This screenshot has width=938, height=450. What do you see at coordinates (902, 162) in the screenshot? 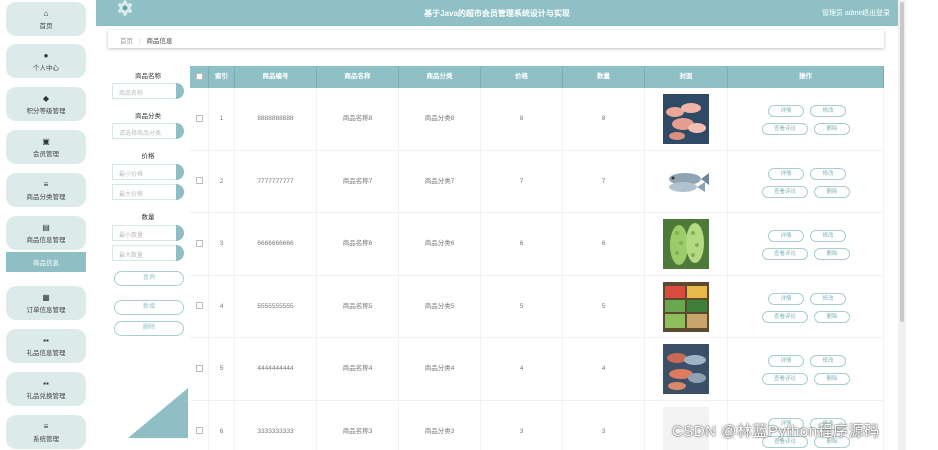
I see `scrollbar-thumb` at bounding box center [902, 162].